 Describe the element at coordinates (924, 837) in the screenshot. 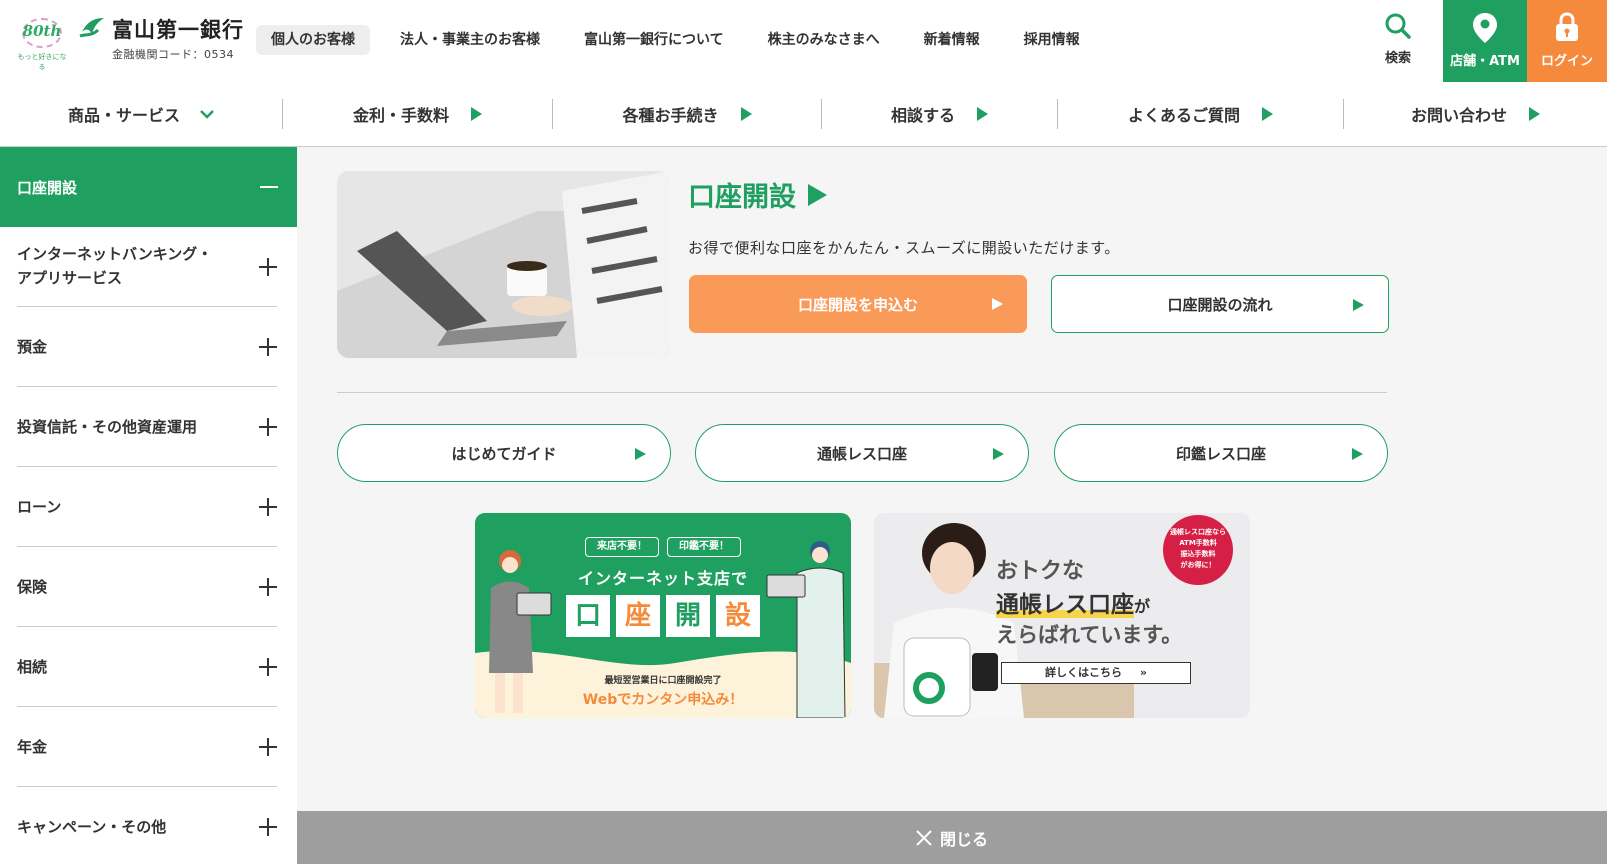

I see `close-icon` at that location.